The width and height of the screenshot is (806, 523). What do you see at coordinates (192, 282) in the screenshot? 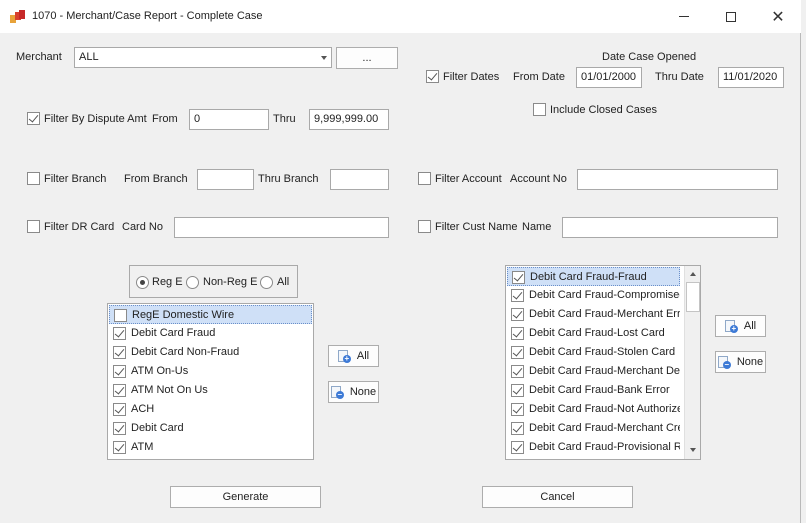
I see `non-reg-e-radio` at bounding box center [192, 282].